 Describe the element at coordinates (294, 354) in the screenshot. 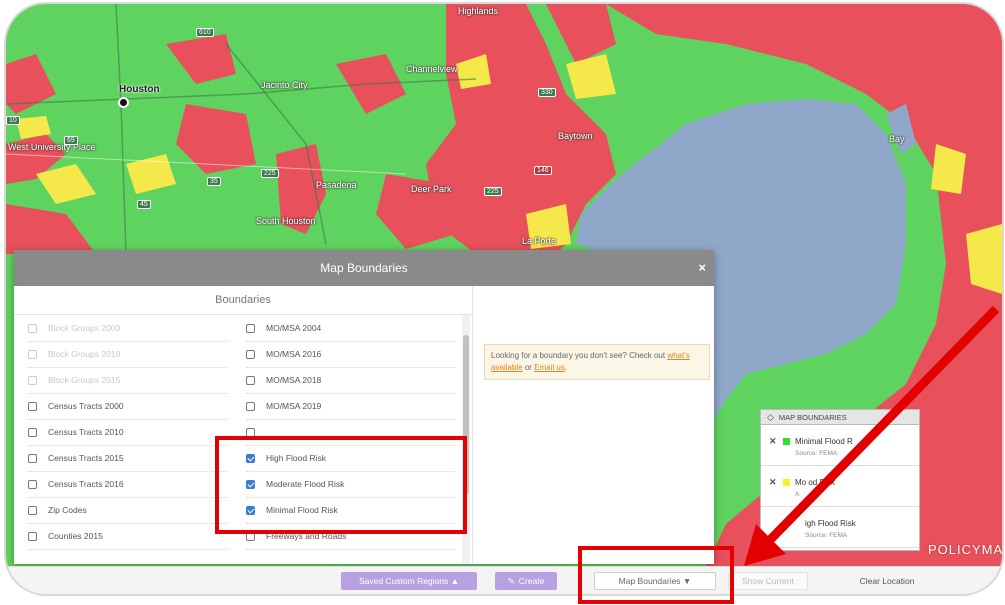

I see `boundary-option-label: MO/MSA 2016` at that location.